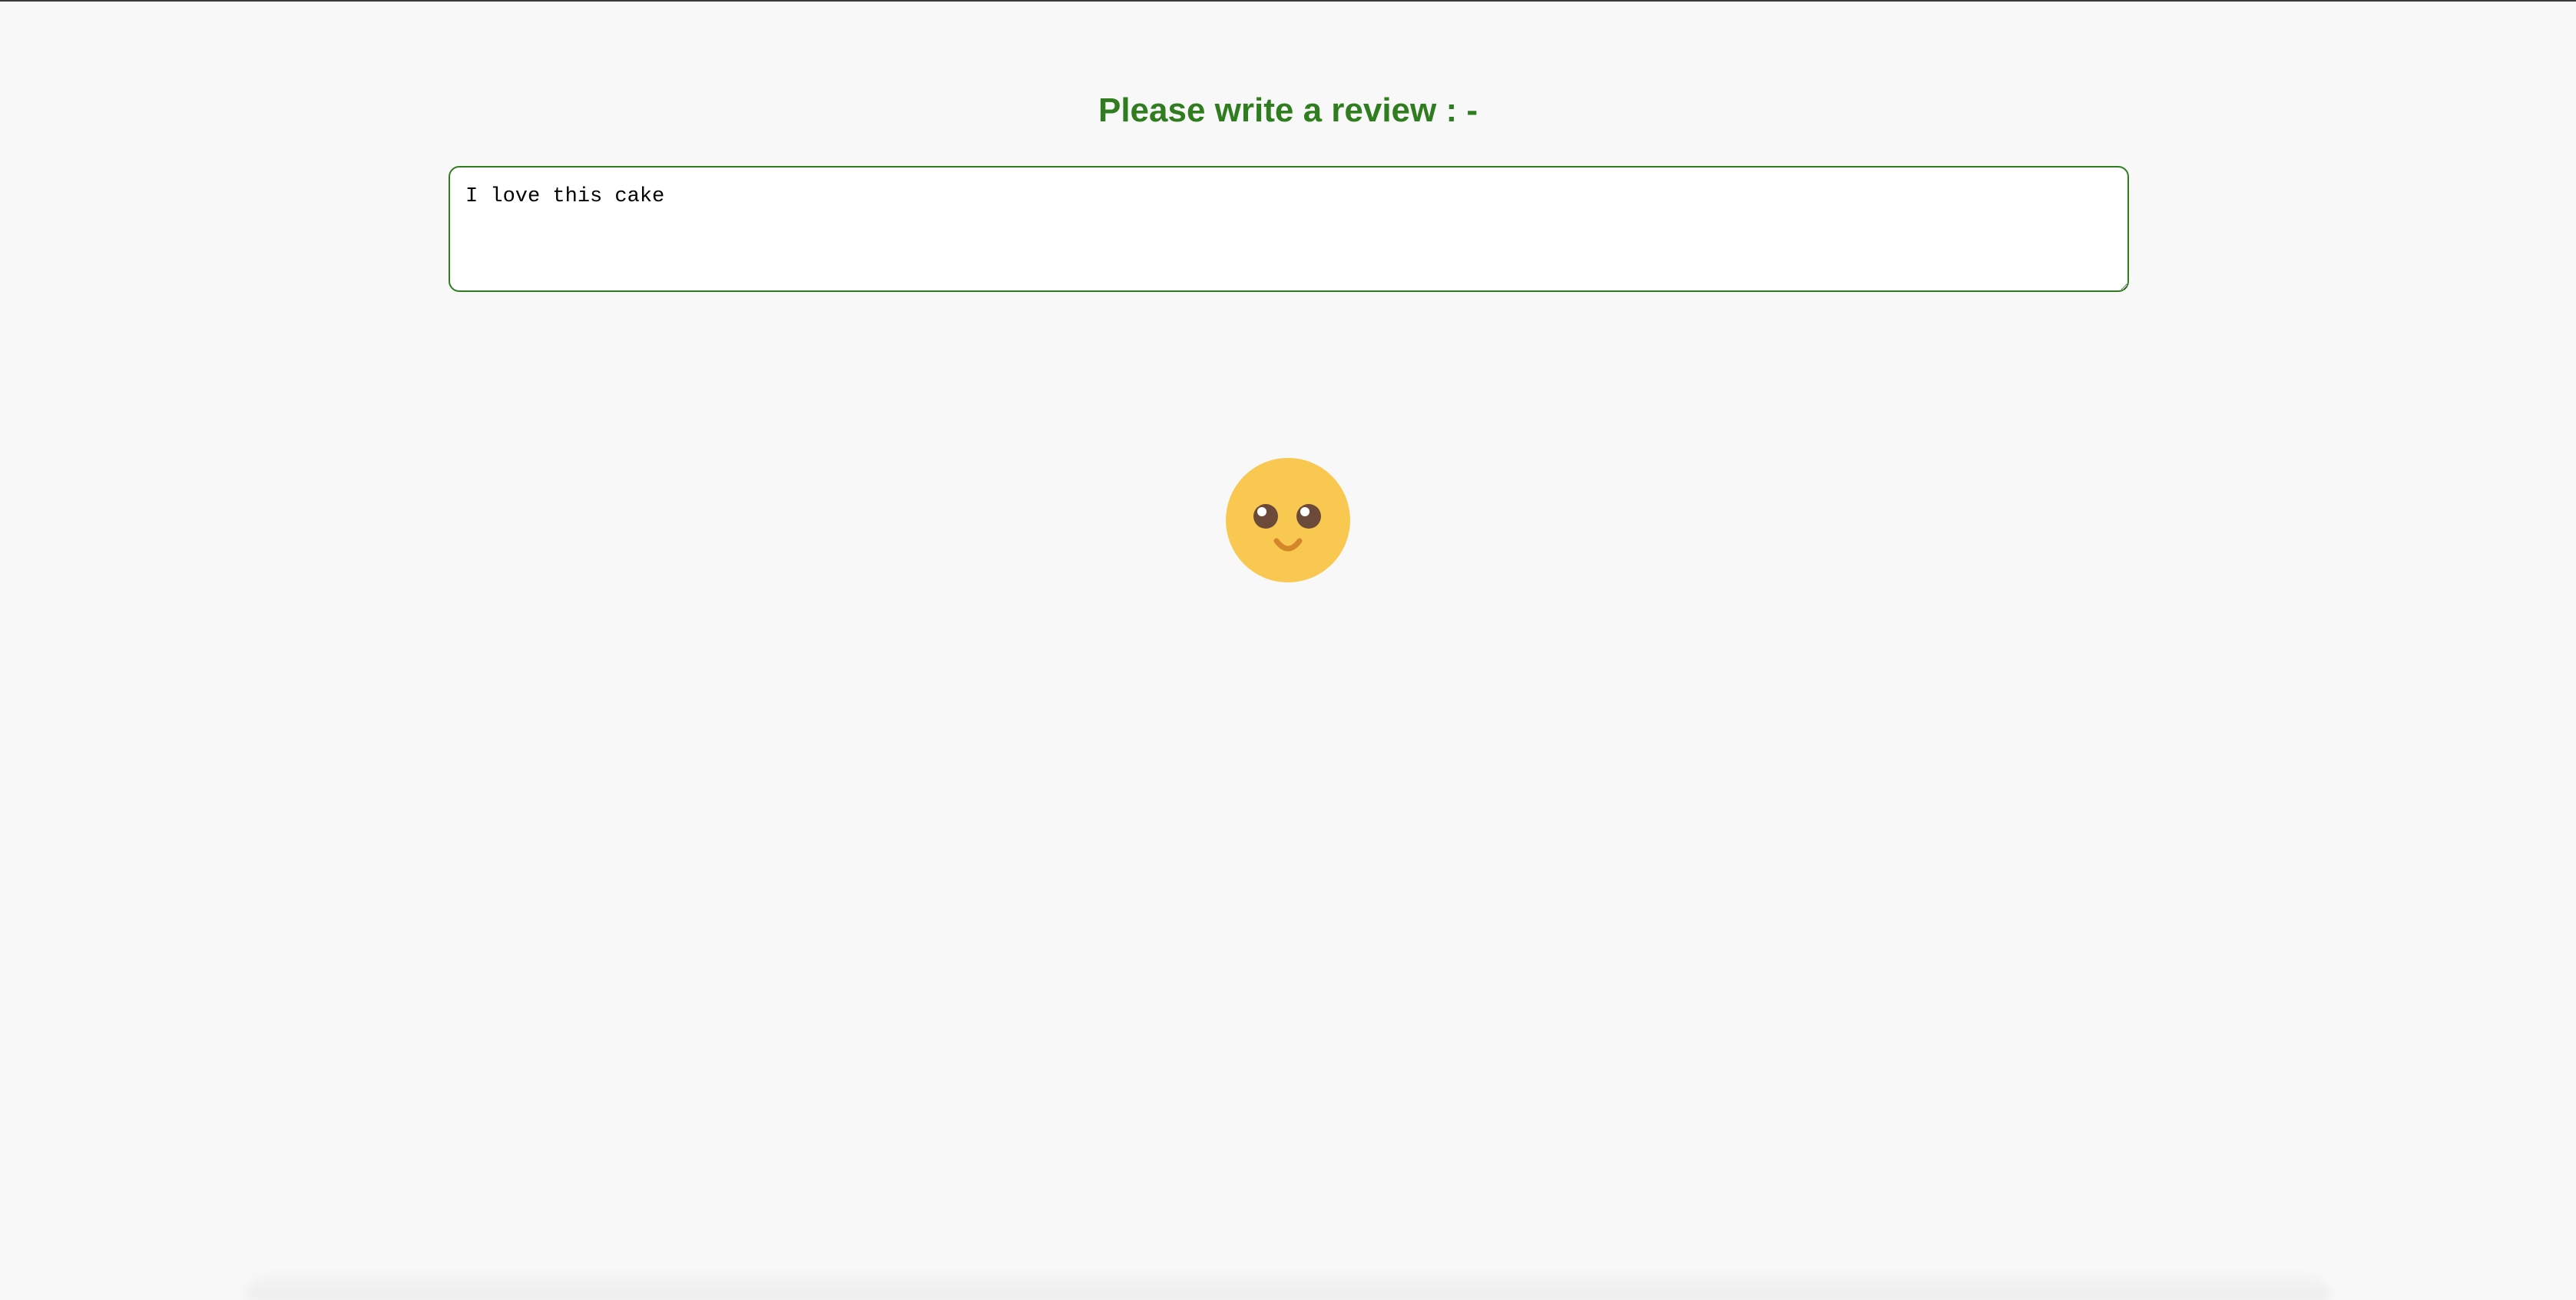 The height and width of the screenshot is (1300, 2576). I want to click on emoji-face, so click(1288, 520).